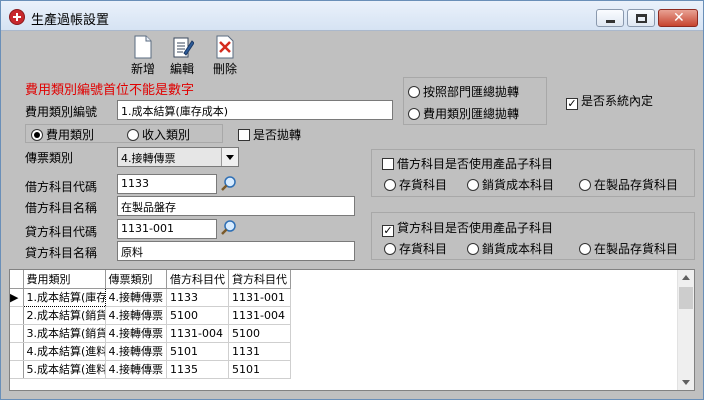 This screenshot has width=704, height=400. Describe the element at coordinates (70, 20) in the screenshot. I see `window-title: 生產過帳設置` at that location.